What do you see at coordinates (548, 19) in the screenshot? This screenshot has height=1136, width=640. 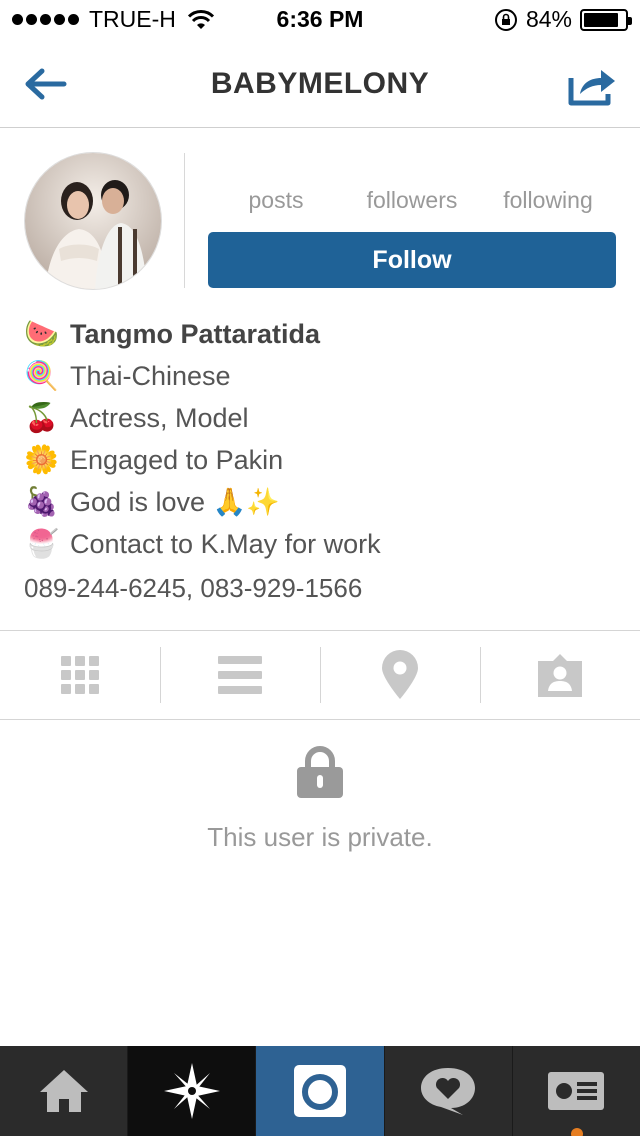 I see `battery-percent: 84%` at bounding box center [548, 19].